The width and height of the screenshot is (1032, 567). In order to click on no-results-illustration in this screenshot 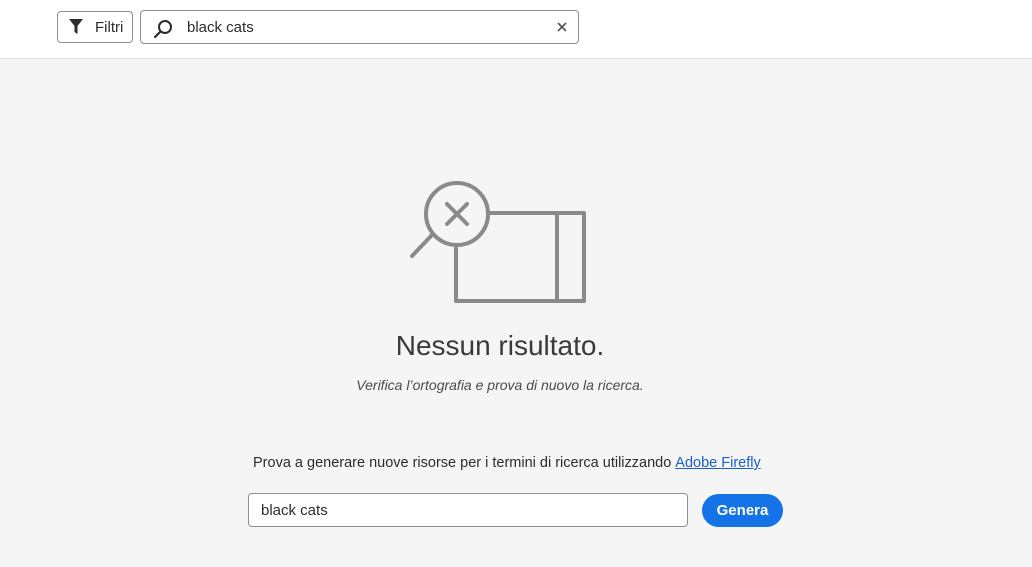, I will do `click(498, 242)`.